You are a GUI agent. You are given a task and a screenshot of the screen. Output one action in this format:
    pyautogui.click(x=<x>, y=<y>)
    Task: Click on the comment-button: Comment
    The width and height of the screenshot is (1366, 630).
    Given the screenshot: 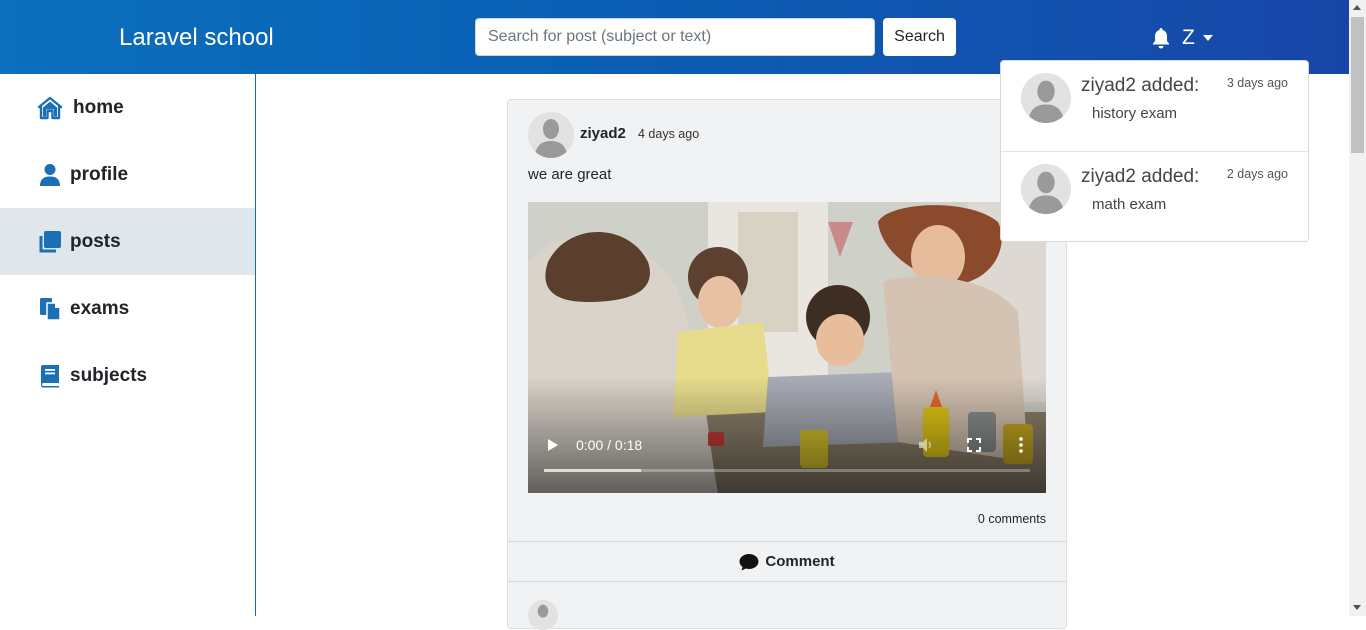 What is the action you would take?
    pyautogui.click(x=787, y=561)
    